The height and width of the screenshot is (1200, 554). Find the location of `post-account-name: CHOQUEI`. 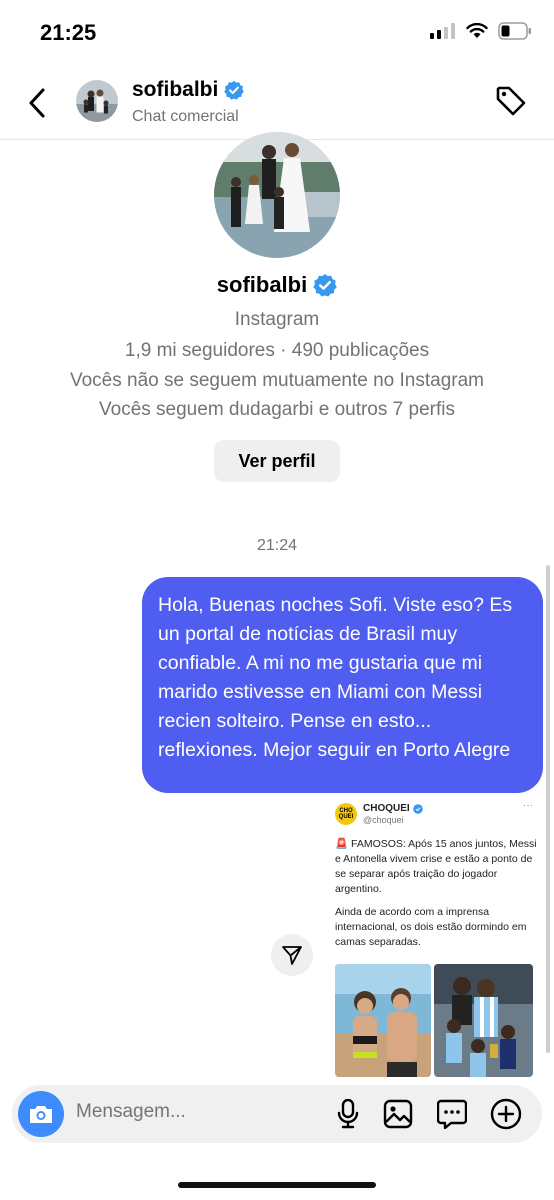

post-account-name: CHOQUEI is located at coordinates (393, 808).